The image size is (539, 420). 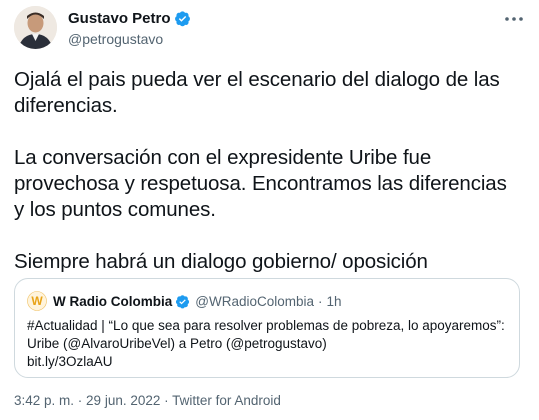 I want to click on w-logo-letter: W, so click(x=37, y=301).